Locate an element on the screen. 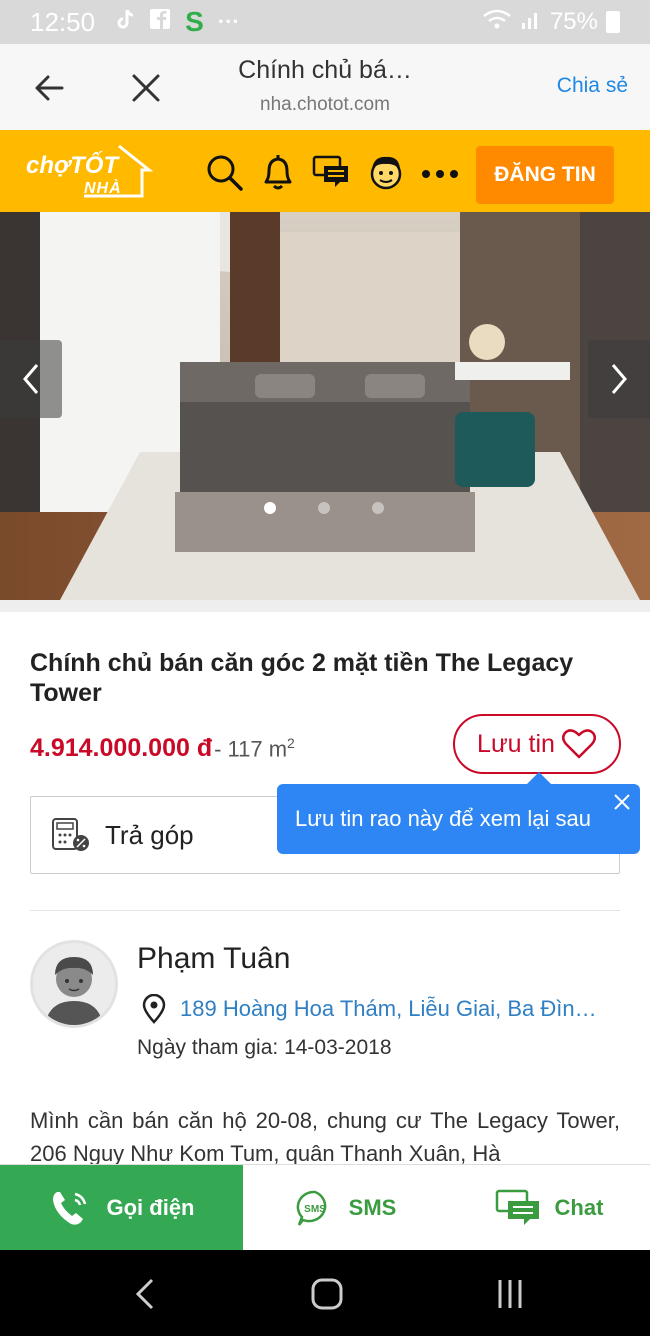  wifi-icon is located at coordinates (497, 22).